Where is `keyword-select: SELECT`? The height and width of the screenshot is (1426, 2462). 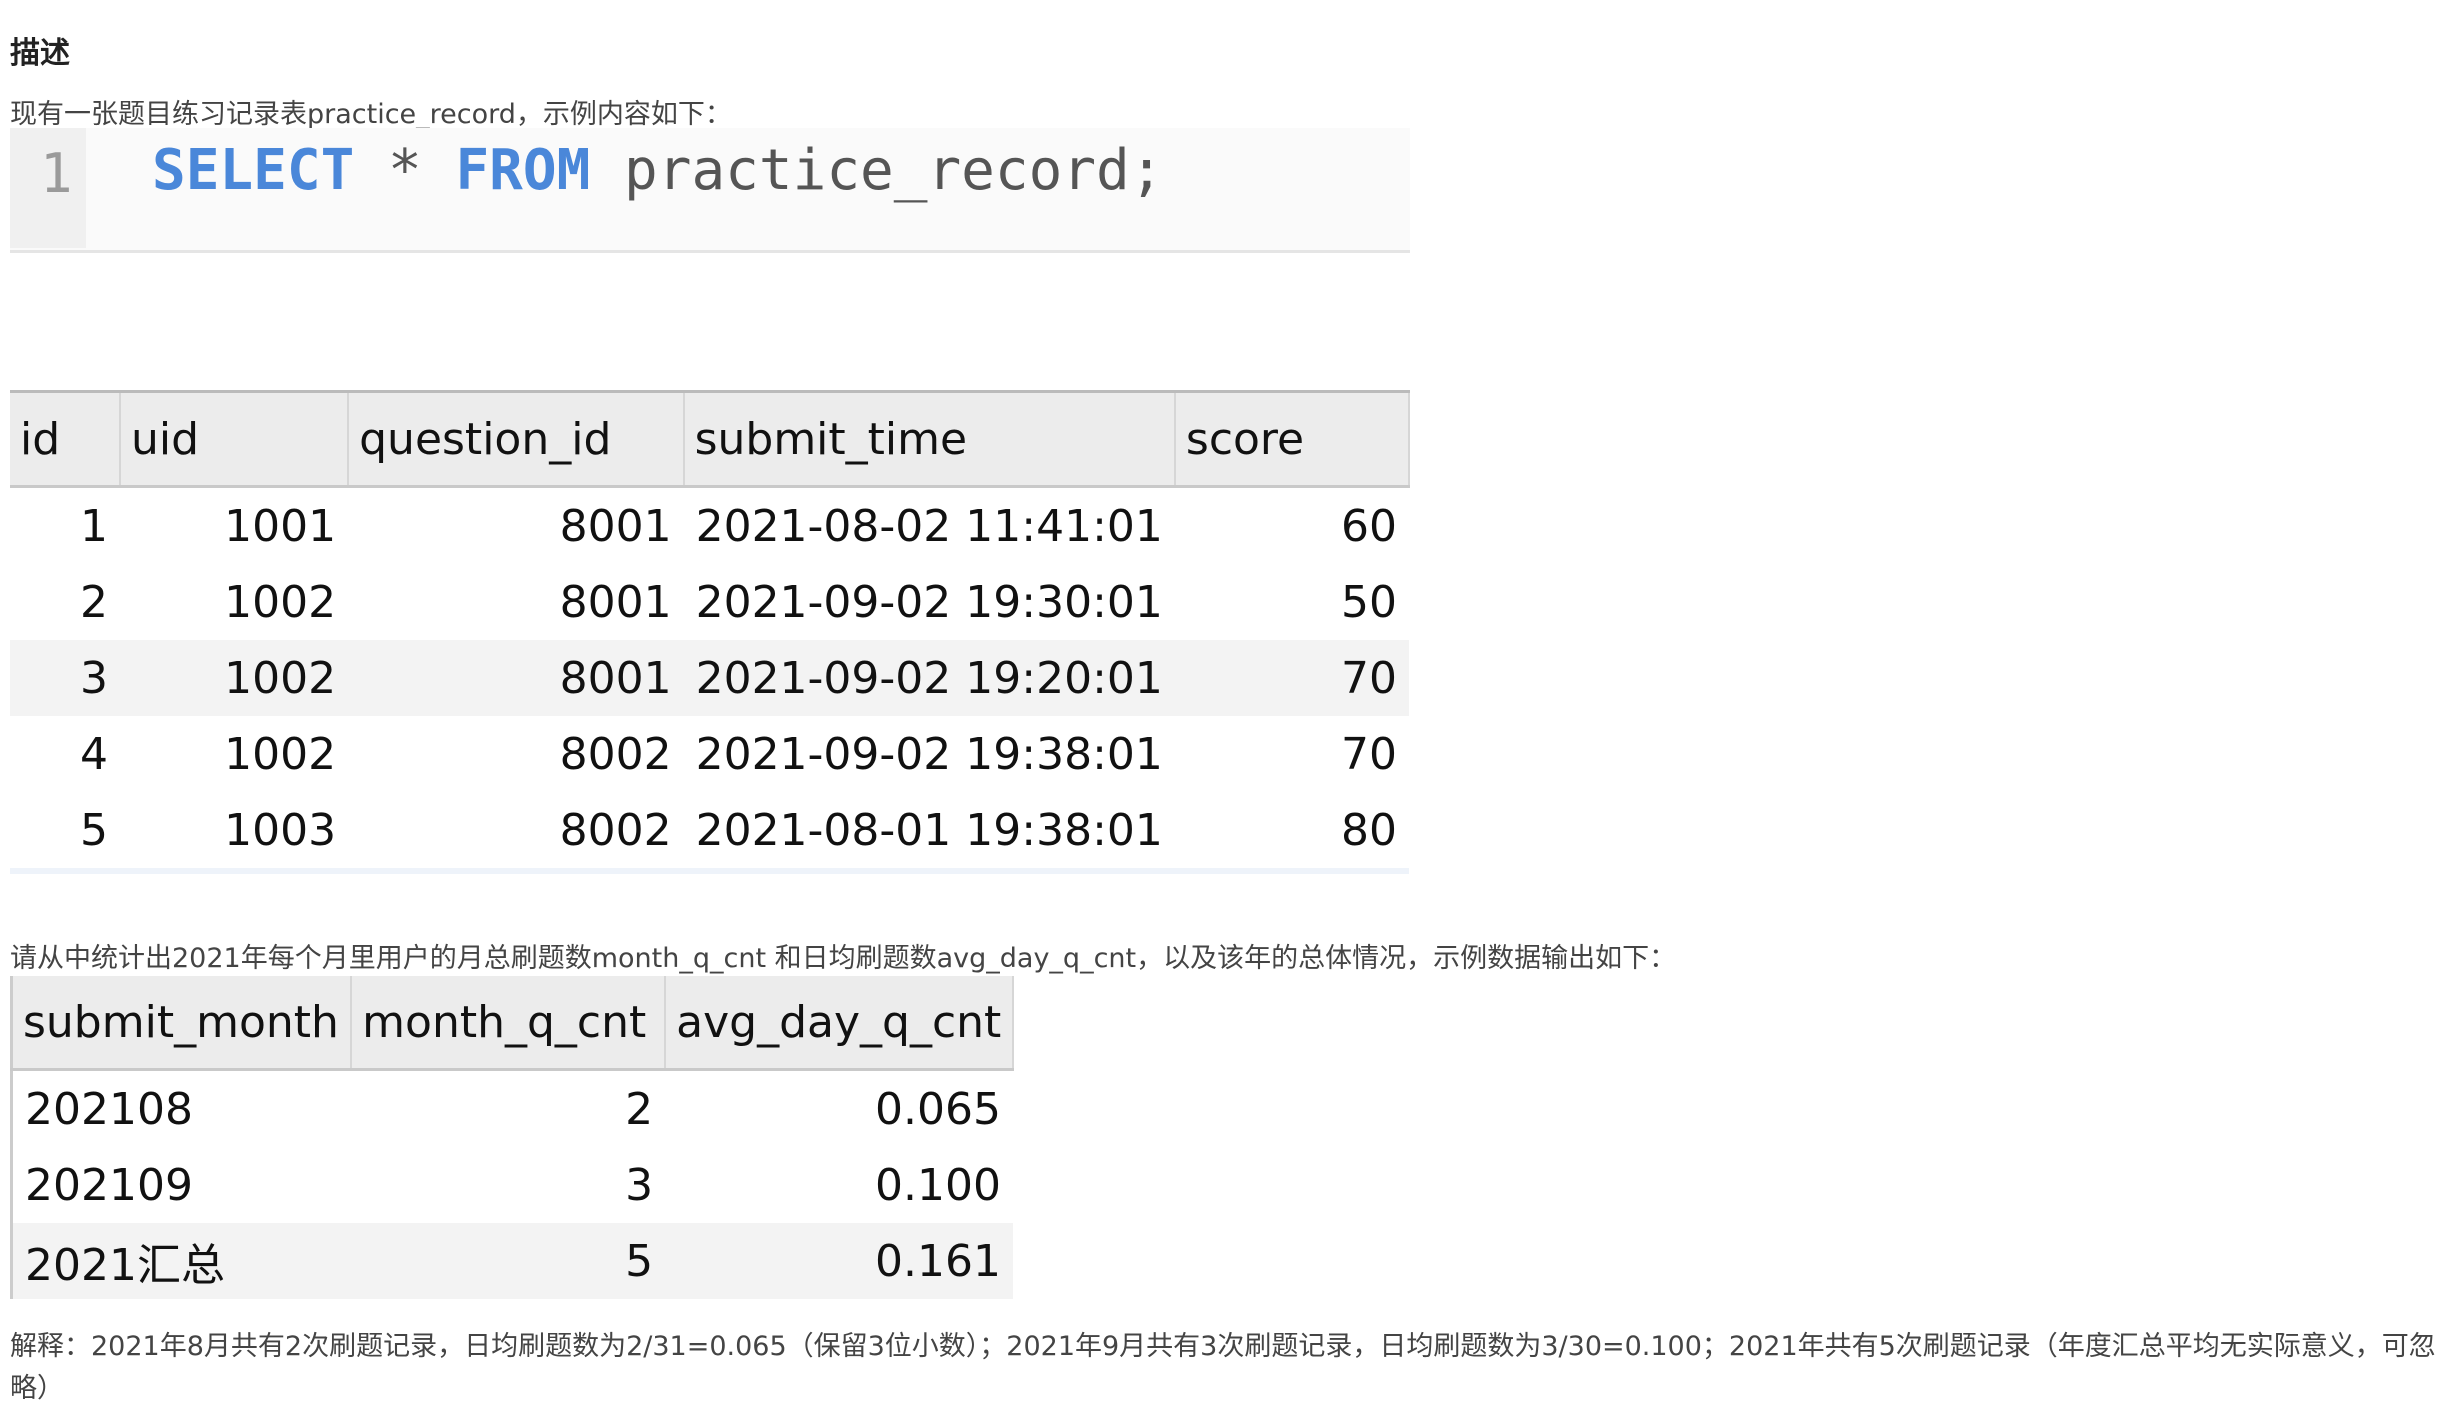 keyword-select: SELECT is located at coordinates (253, 170).